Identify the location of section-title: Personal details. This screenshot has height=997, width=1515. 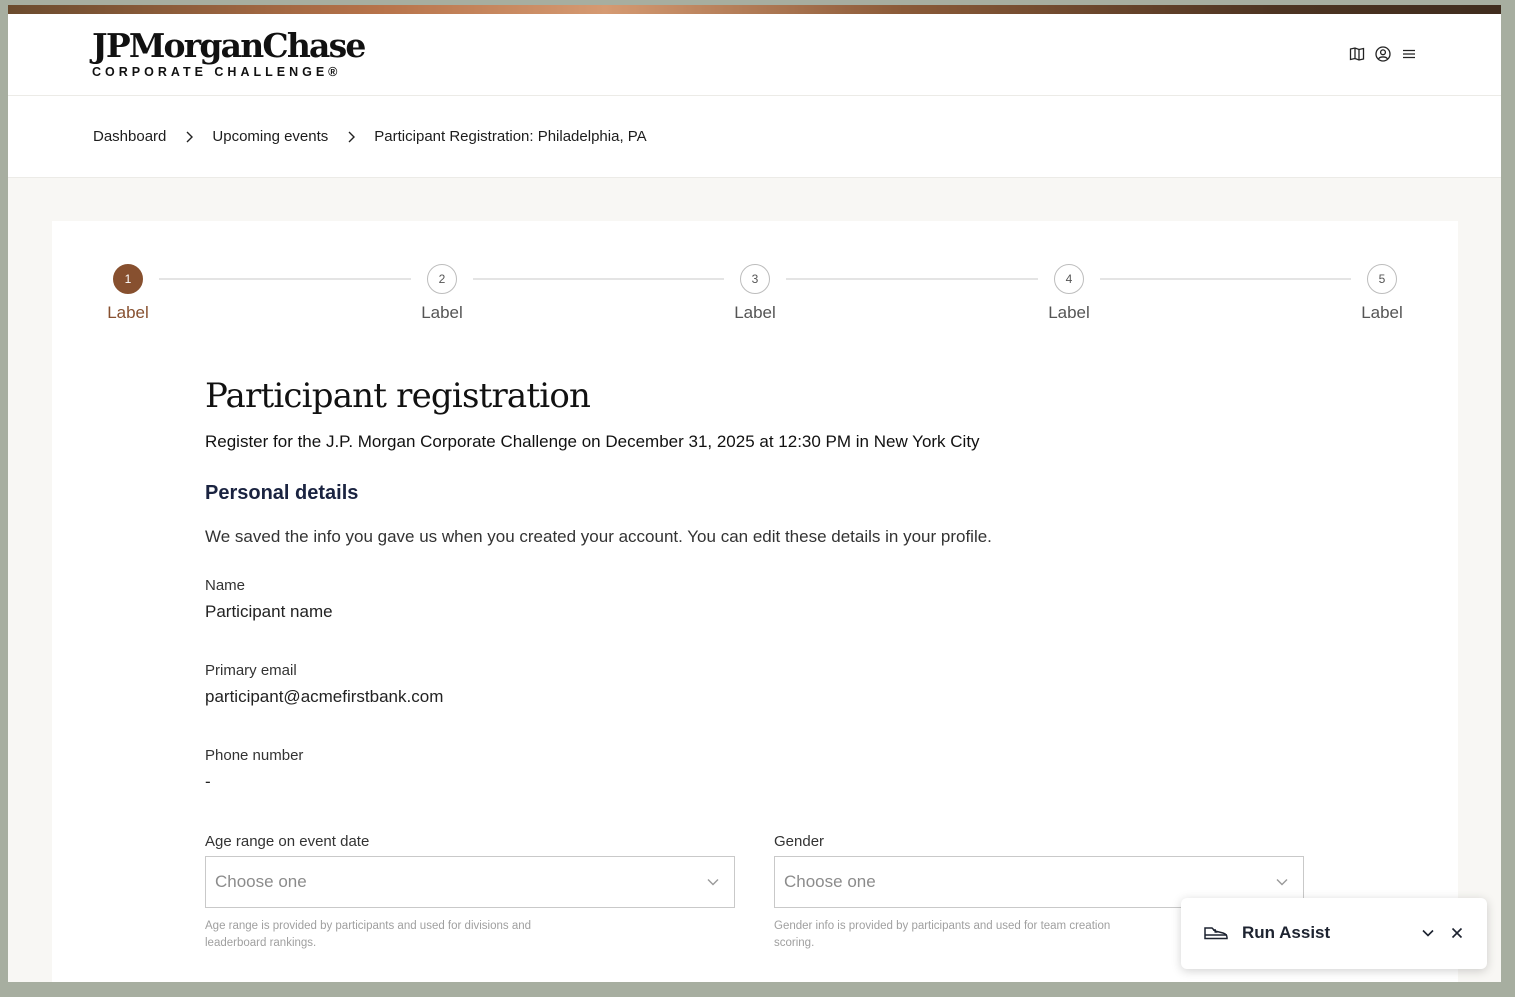
(282, 493).